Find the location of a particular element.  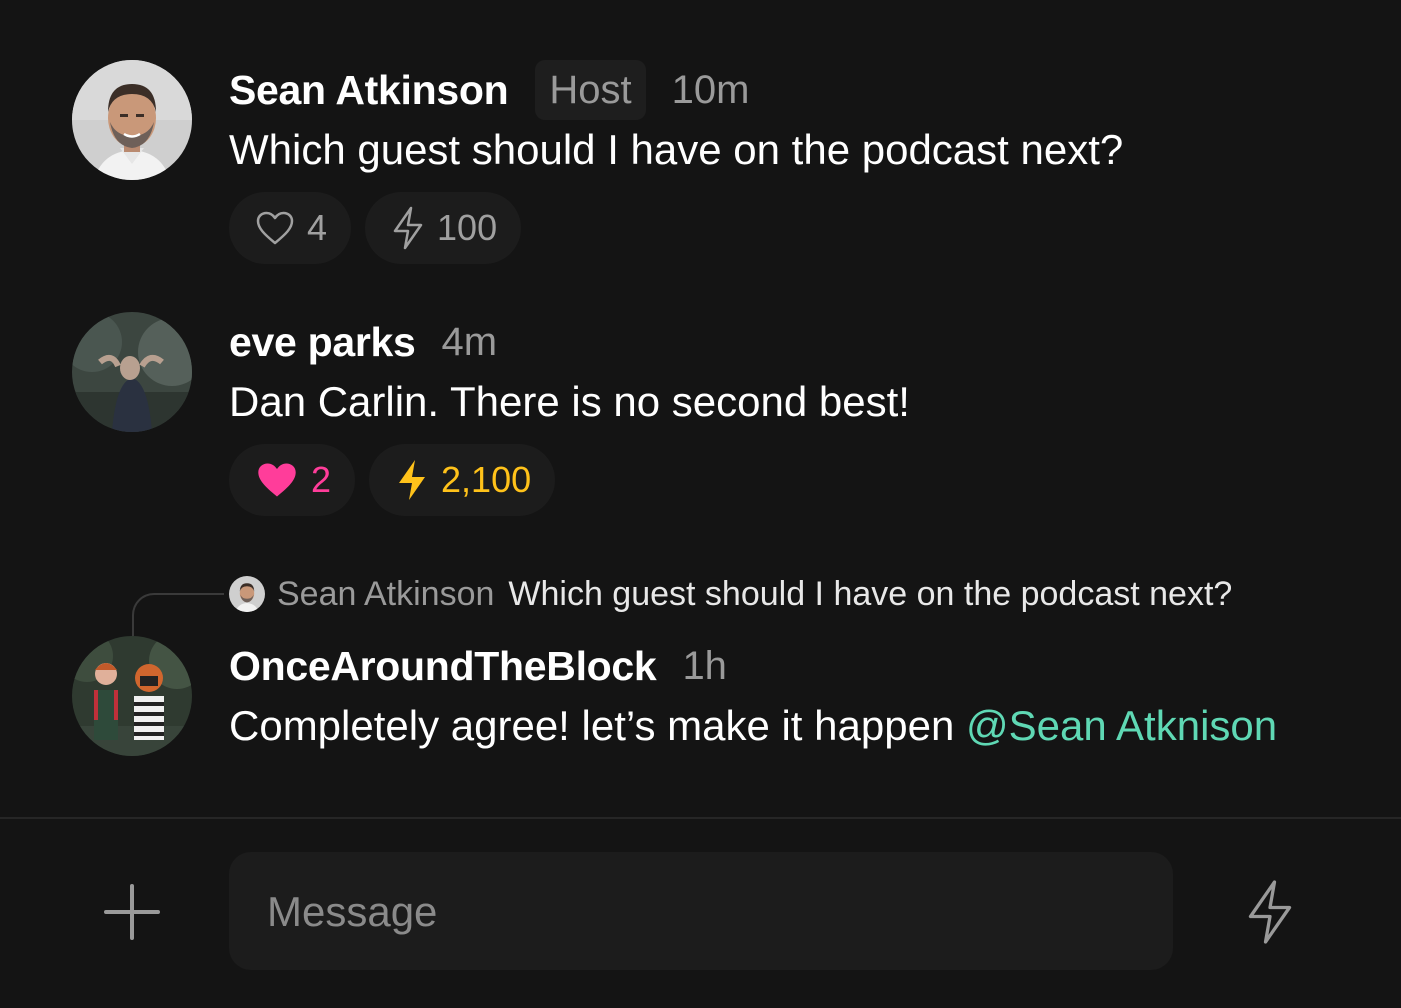

plus-icon is located at coordinates (132, 912).